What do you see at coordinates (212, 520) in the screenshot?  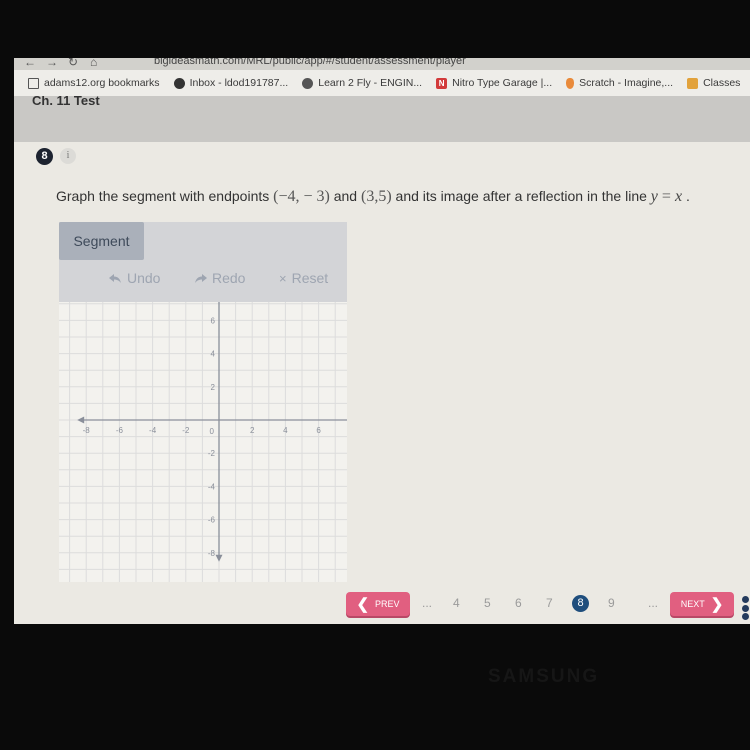 I see `y-tick-label: -6` at bounding box center [212, 520].